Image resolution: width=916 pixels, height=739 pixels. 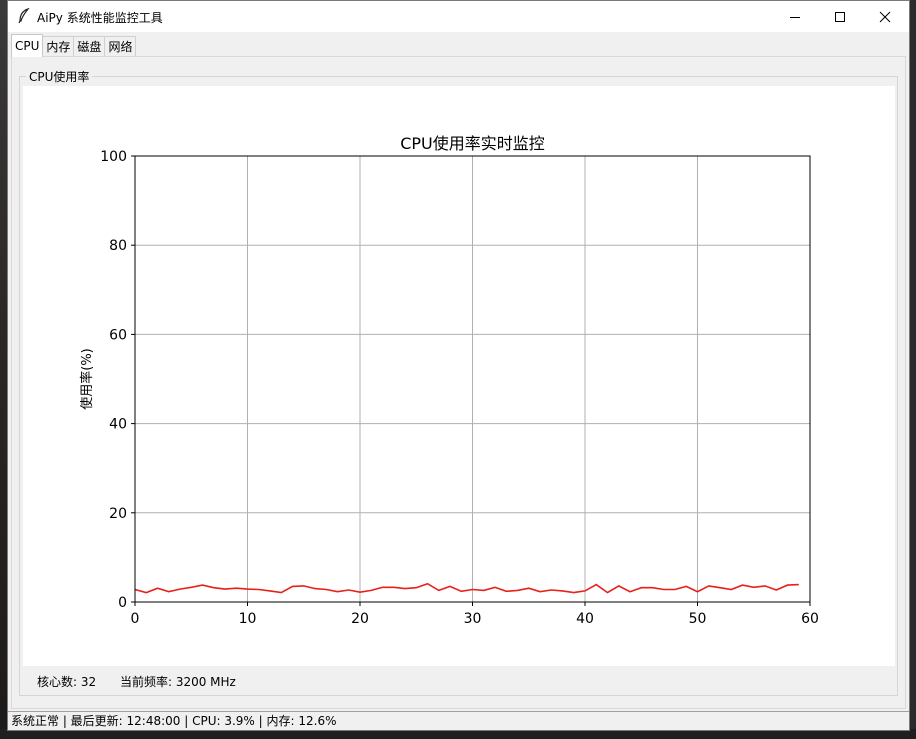 What do you see at coordinates (89, 46) in the screenshot?
I see `tab-disk: 磁盘` at bounding box center [89, 46].